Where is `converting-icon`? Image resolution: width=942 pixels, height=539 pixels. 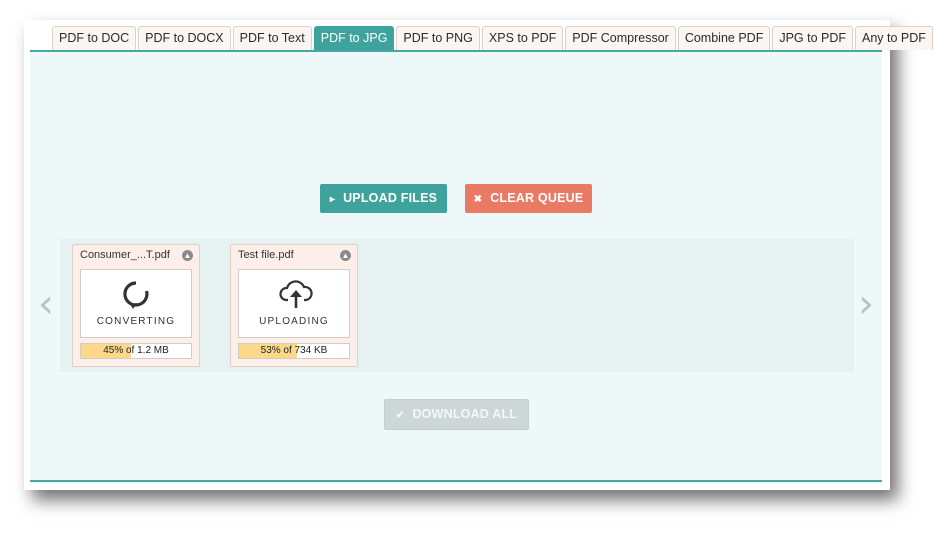
converting-icon is located at coordinates (136, 295).